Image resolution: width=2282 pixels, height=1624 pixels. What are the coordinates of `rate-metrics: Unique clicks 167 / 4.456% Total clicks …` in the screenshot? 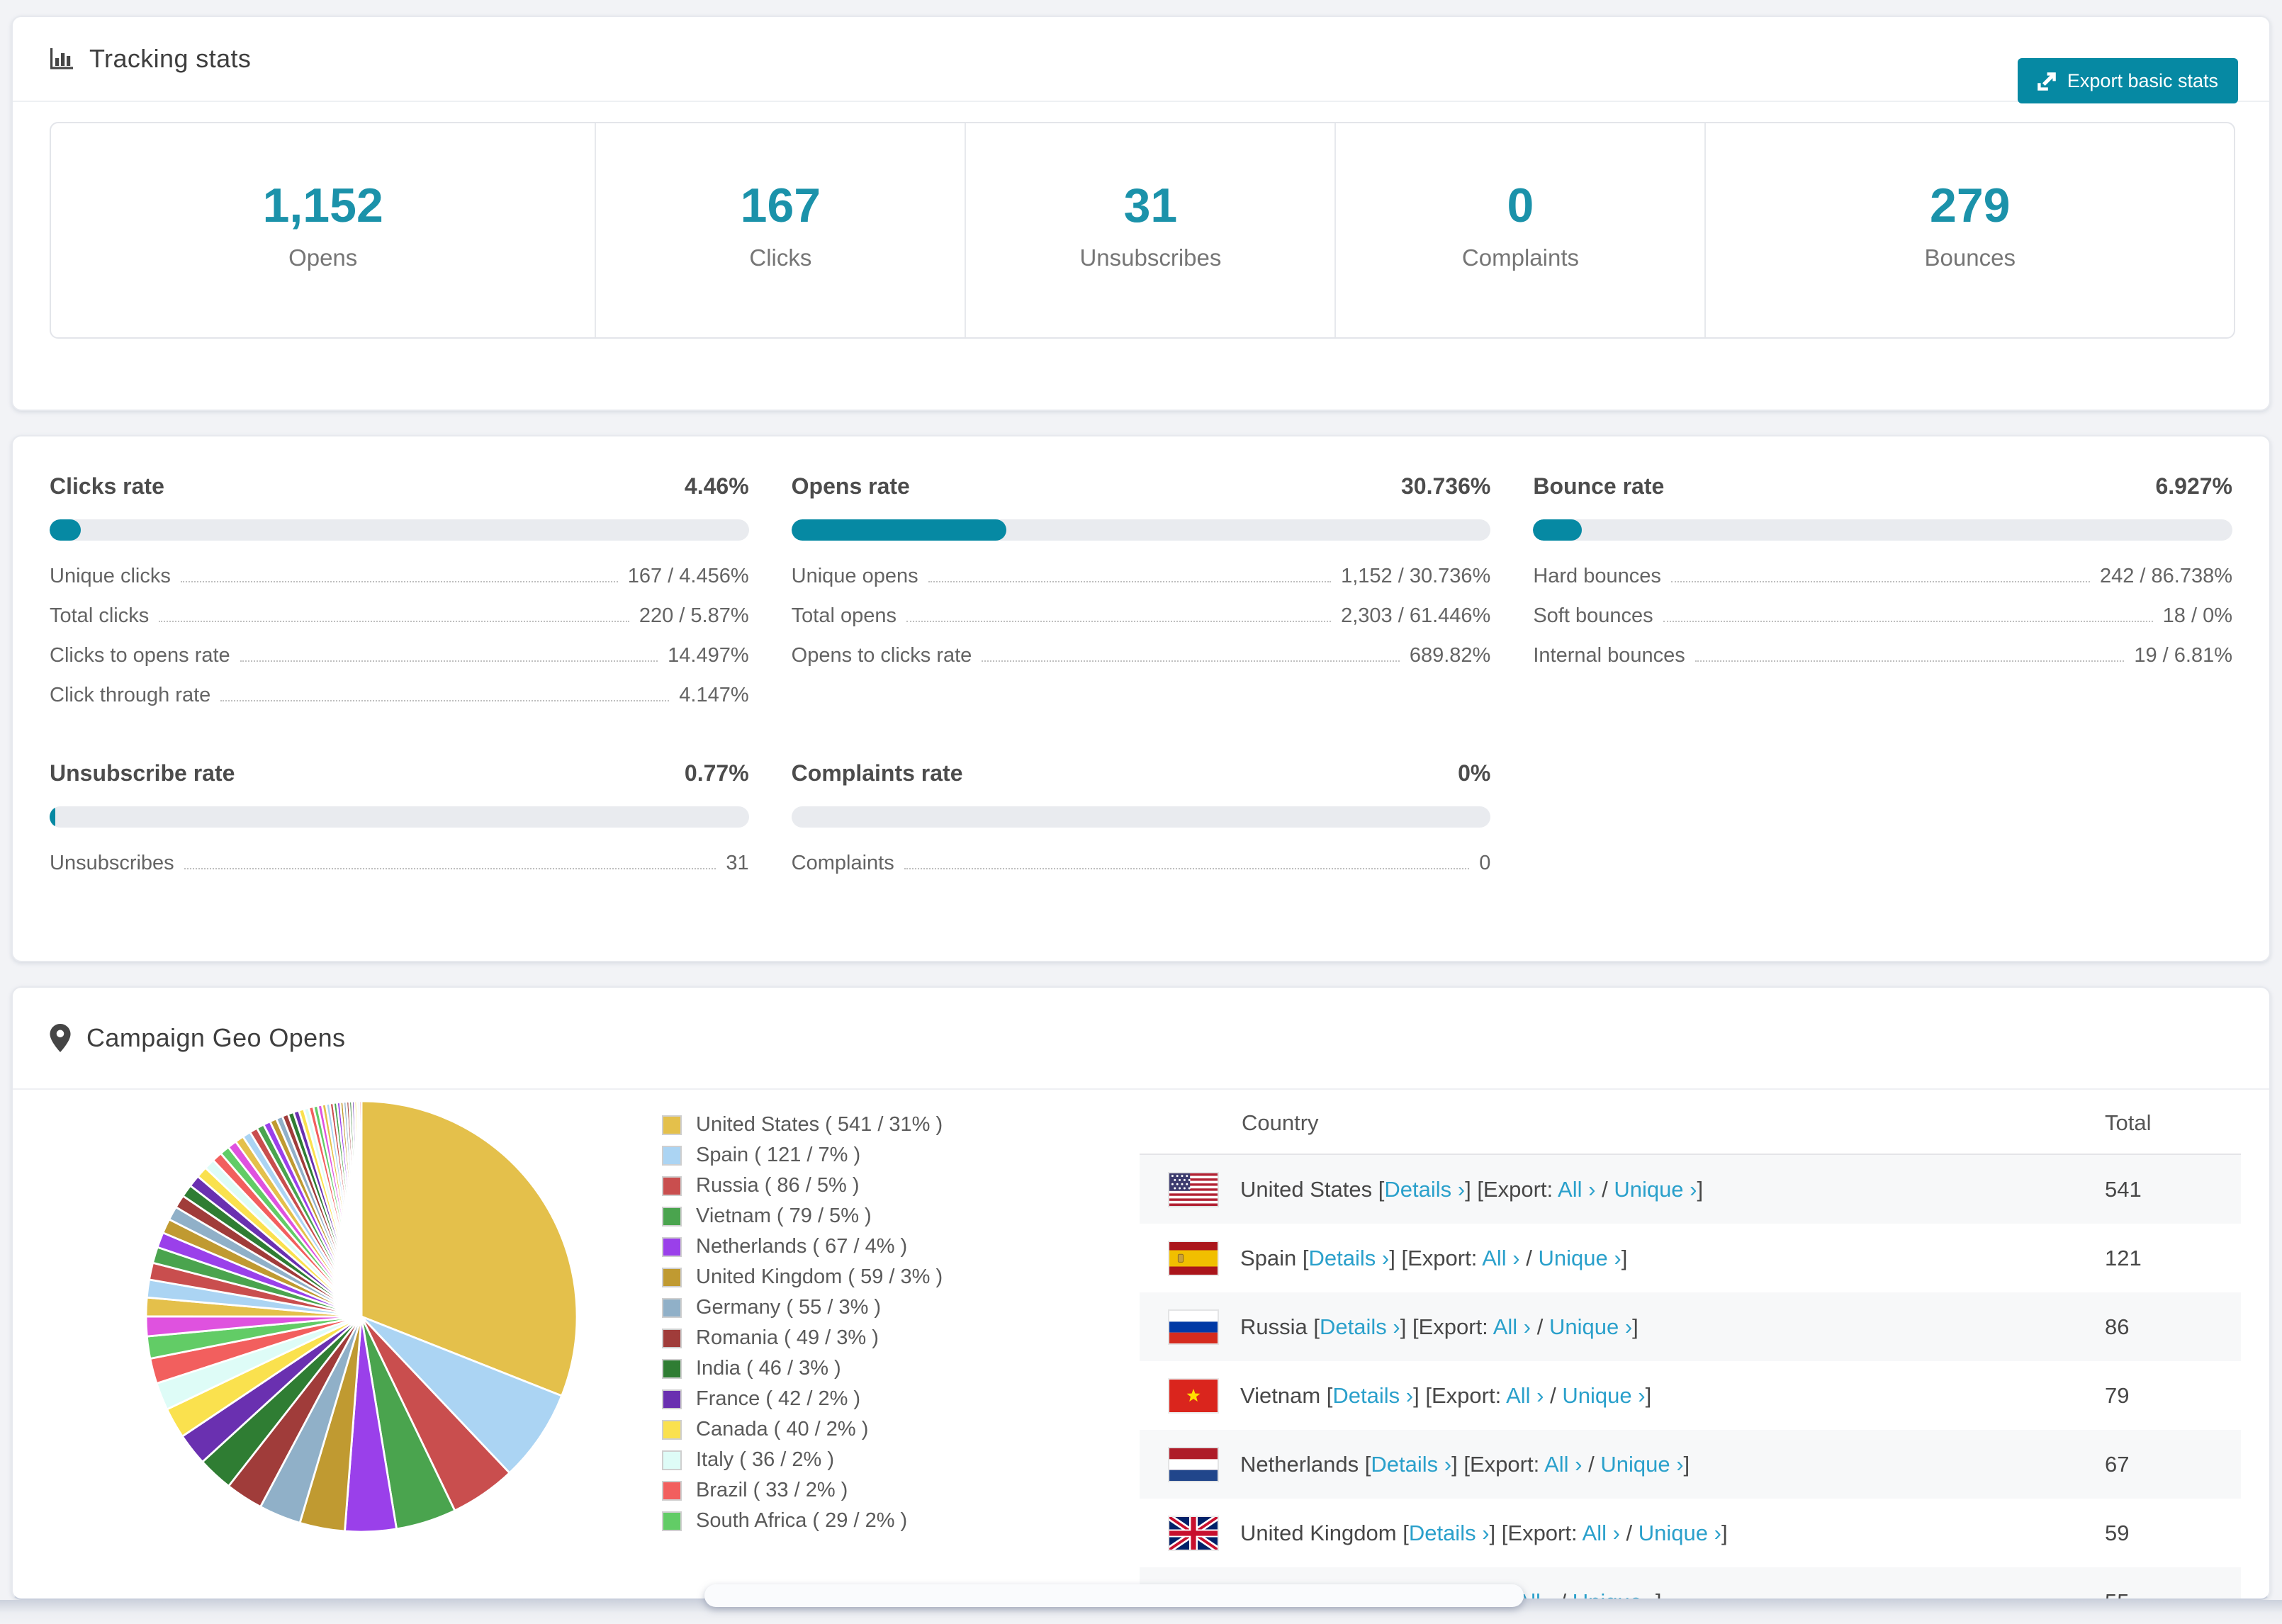 It's located at (399, 644).